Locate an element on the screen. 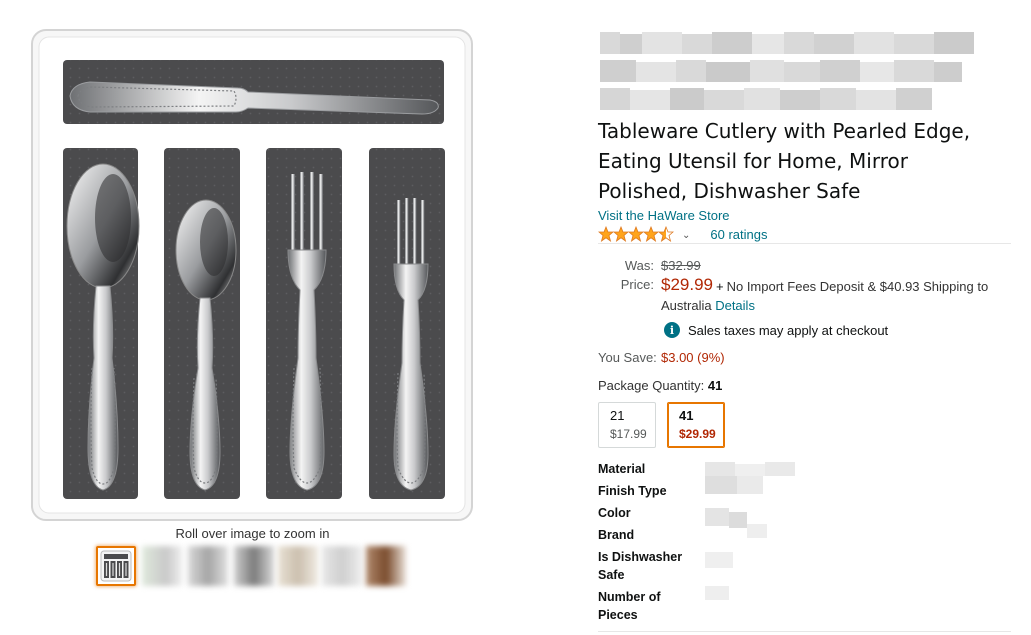 This screenshot has height=635, width=1031. tax-note-row: i Sales taxes may apply at checkout is located at coordinates (776, 330).